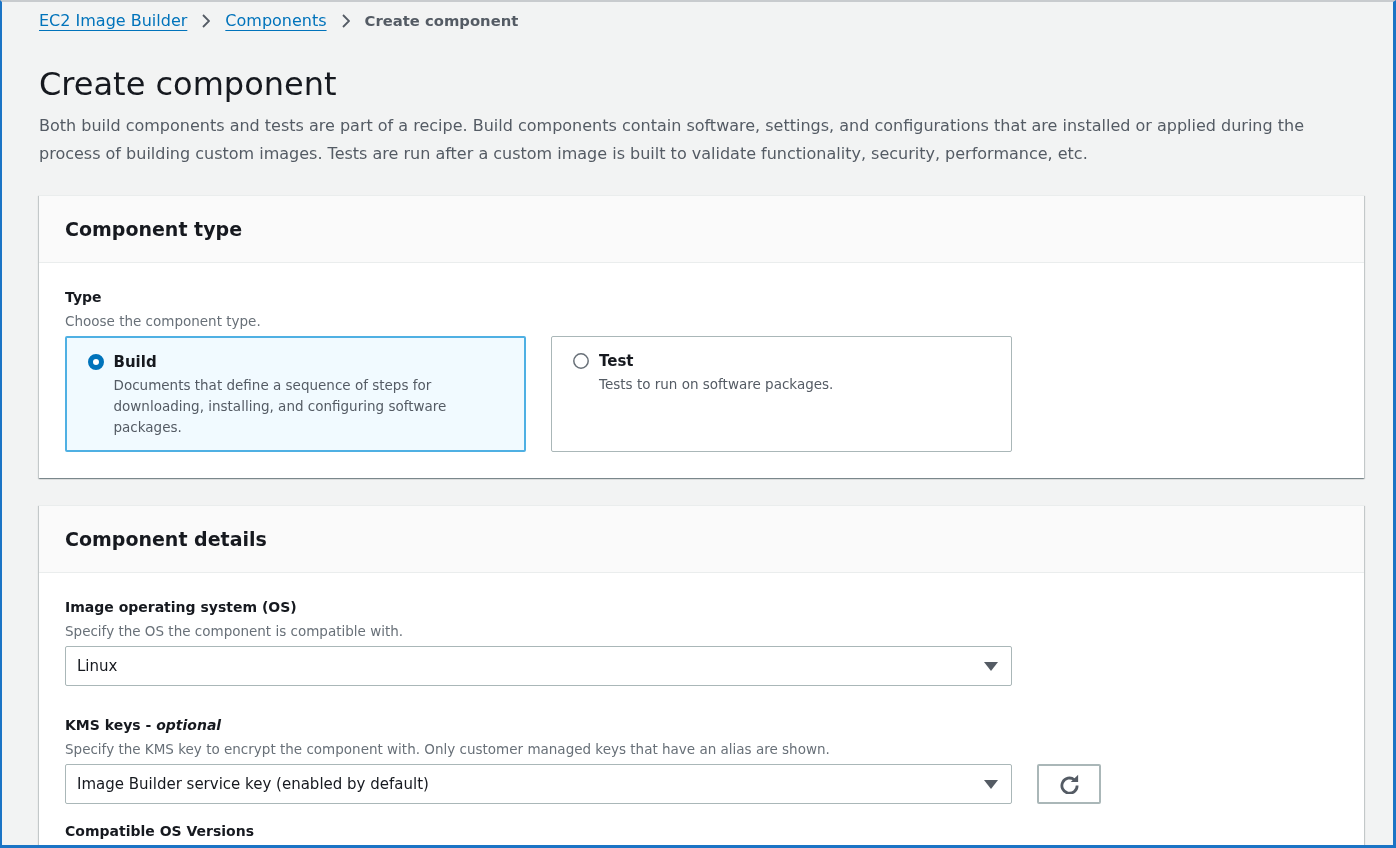 Image resolution: width=1396 pixels, height=848 pixels. I want to click on field-hint: Specify the KMS key to encrypt the component with. Only customer managed keys that have an alias are shown., so click(448, 749).